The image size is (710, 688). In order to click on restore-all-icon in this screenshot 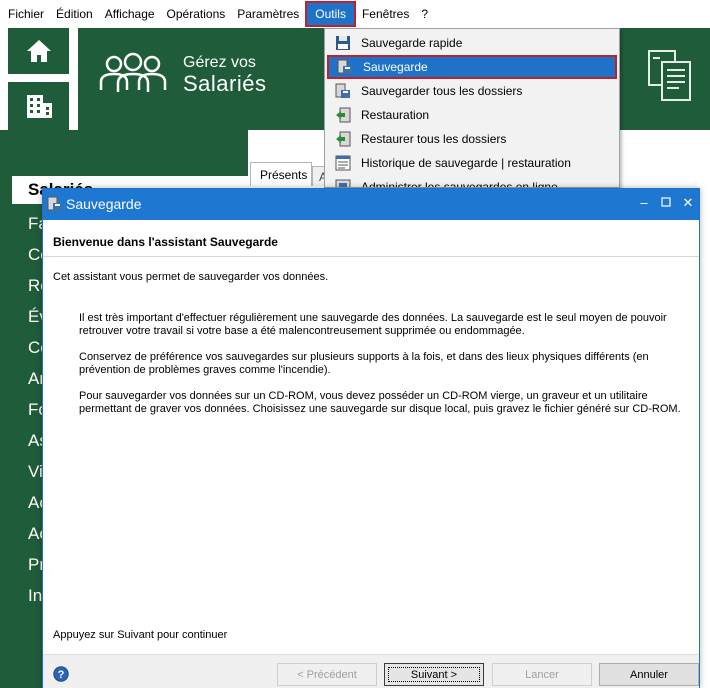, I will do `click(343, 139)`.